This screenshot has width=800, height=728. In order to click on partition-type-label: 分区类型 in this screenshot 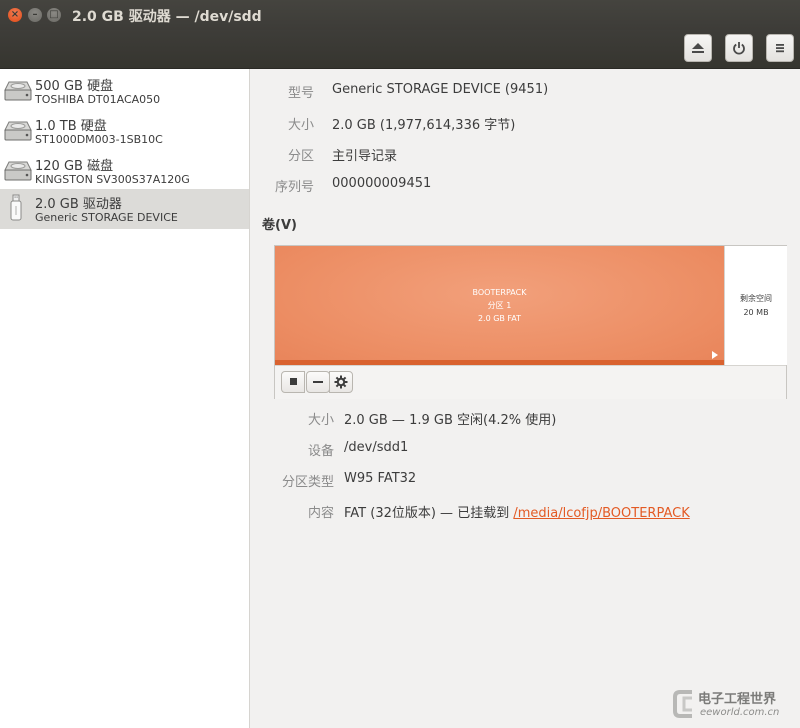, I will do `click(307, 482)`.